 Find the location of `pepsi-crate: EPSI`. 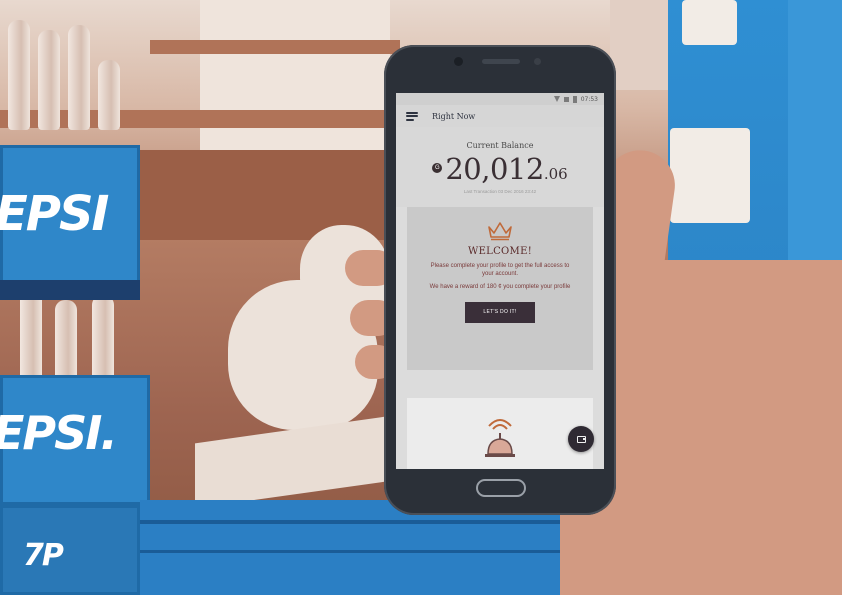

pepsi-crate: EPSI is located at coordinates (70, 215).